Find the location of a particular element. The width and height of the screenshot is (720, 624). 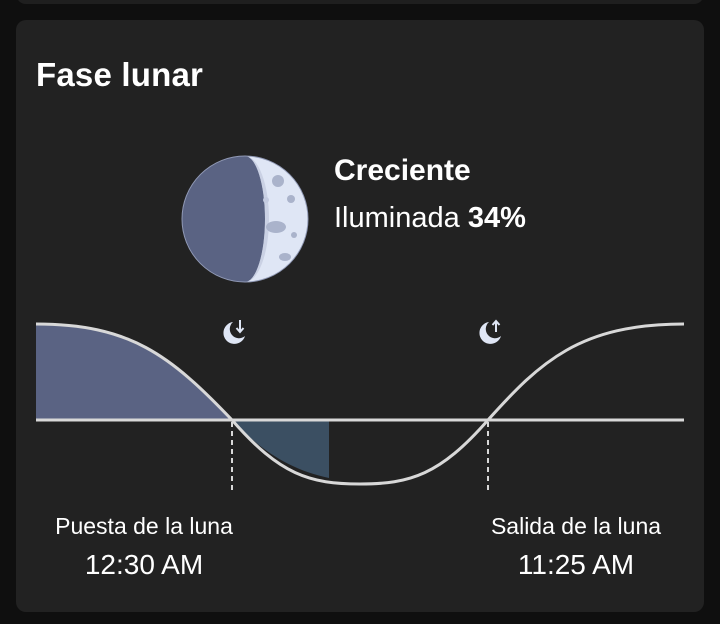

moon-below-horizon-fill is located at coordinates (280, 449).